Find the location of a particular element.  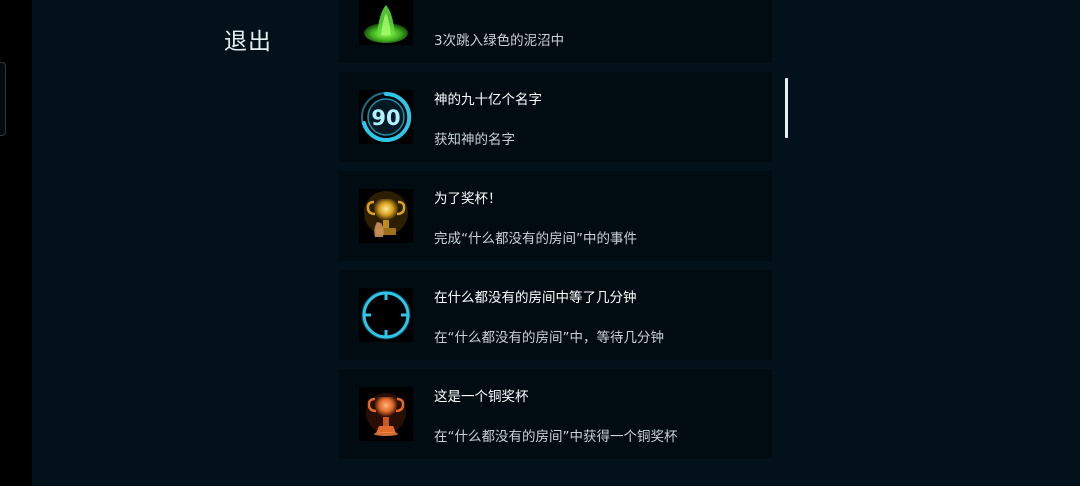

achievement-item: 3次跳入绿色的泥沼中 is located at coordinates (555, 31).